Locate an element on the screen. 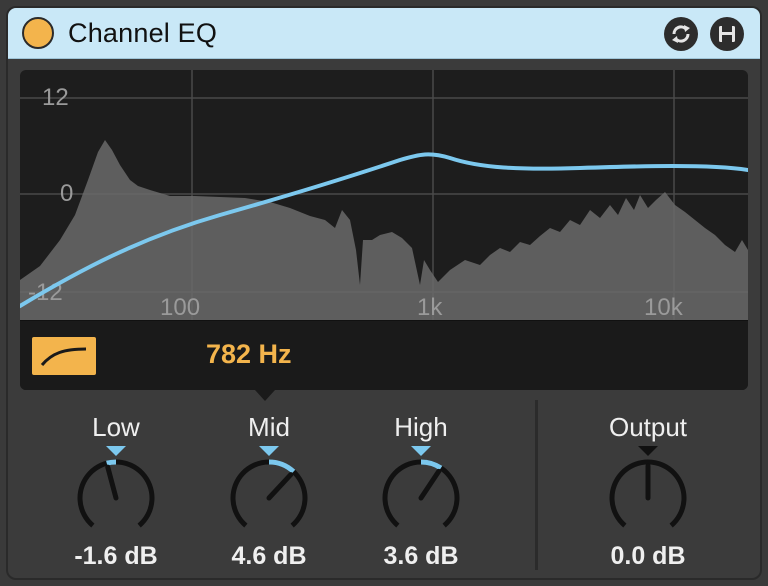  highpass-shape-icon is located at coordinates (63, 356).